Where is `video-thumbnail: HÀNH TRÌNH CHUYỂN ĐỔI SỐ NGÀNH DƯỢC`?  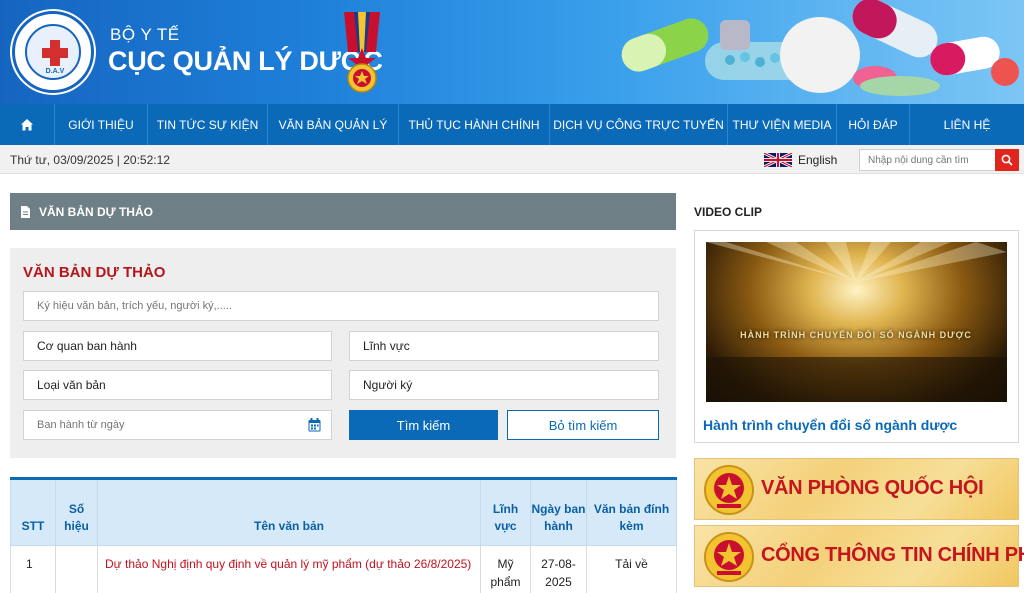
video-thumbnail: HÀNH TRÌNH CHUYỂN ĐỔI SỐ NGÀNH DƯỢC is located at coordinates (856, 322).